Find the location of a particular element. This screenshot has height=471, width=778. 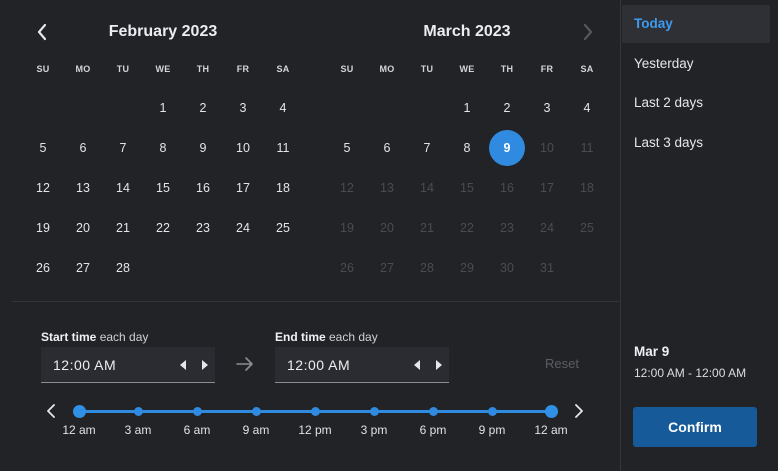

preset-last-3-days: Last 3 days is located at coordinates (696, 143).